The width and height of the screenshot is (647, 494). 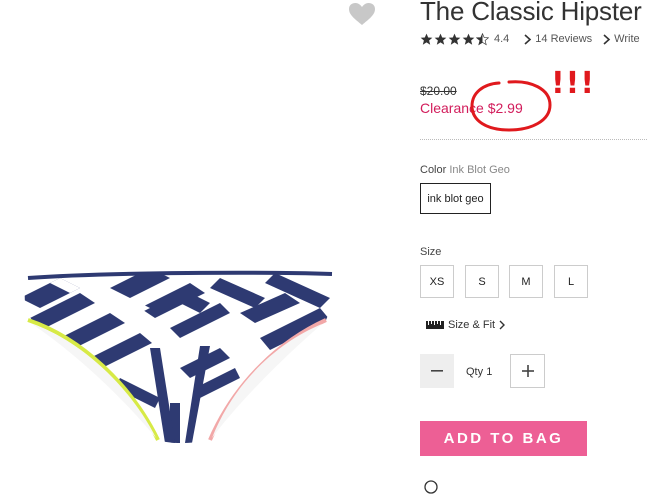 I want to click on minus-icon, so click(x=437, y=371).